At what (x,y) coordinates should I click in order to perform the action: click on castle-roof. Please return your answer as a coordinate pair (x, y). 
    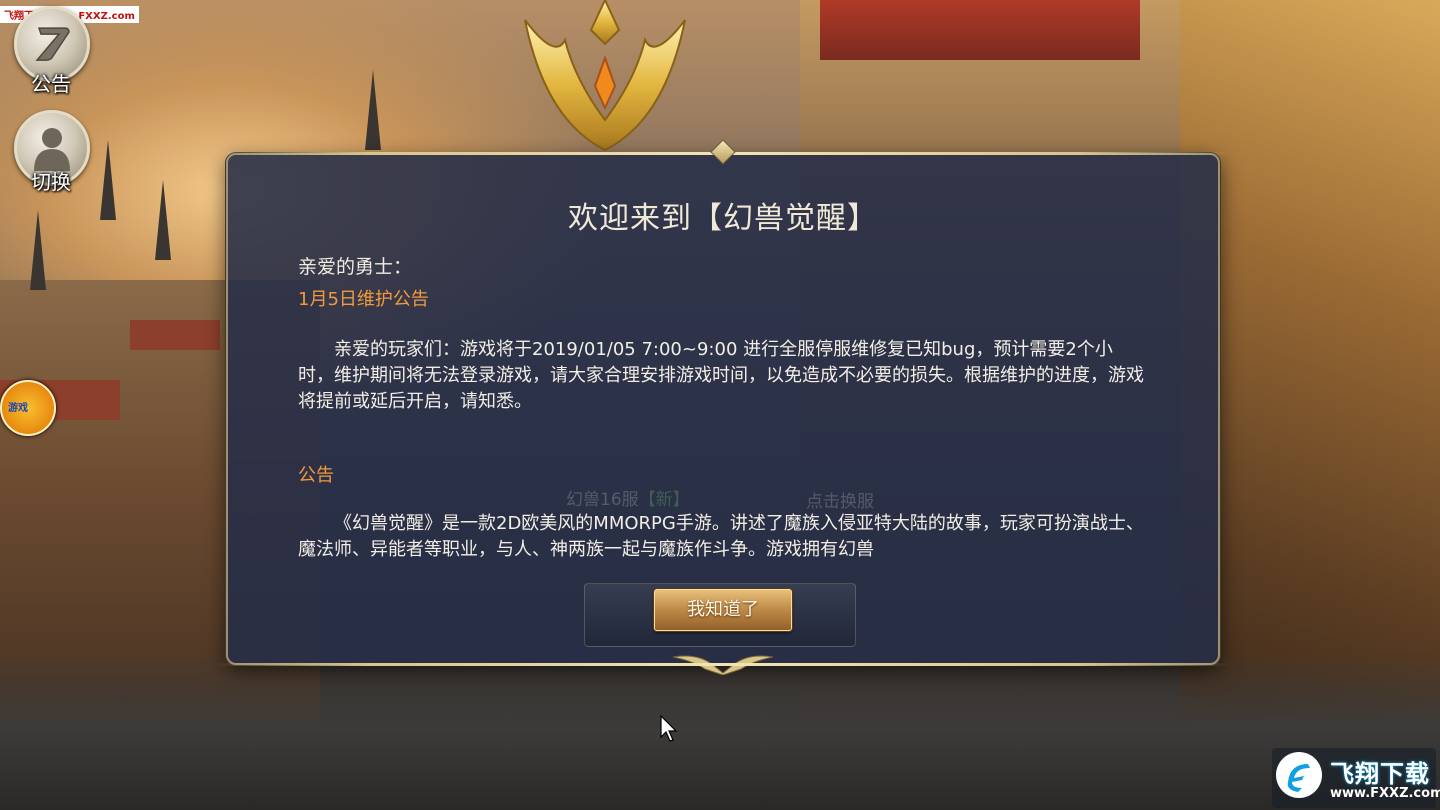
    Looking at the image, I should click on (980, 30).